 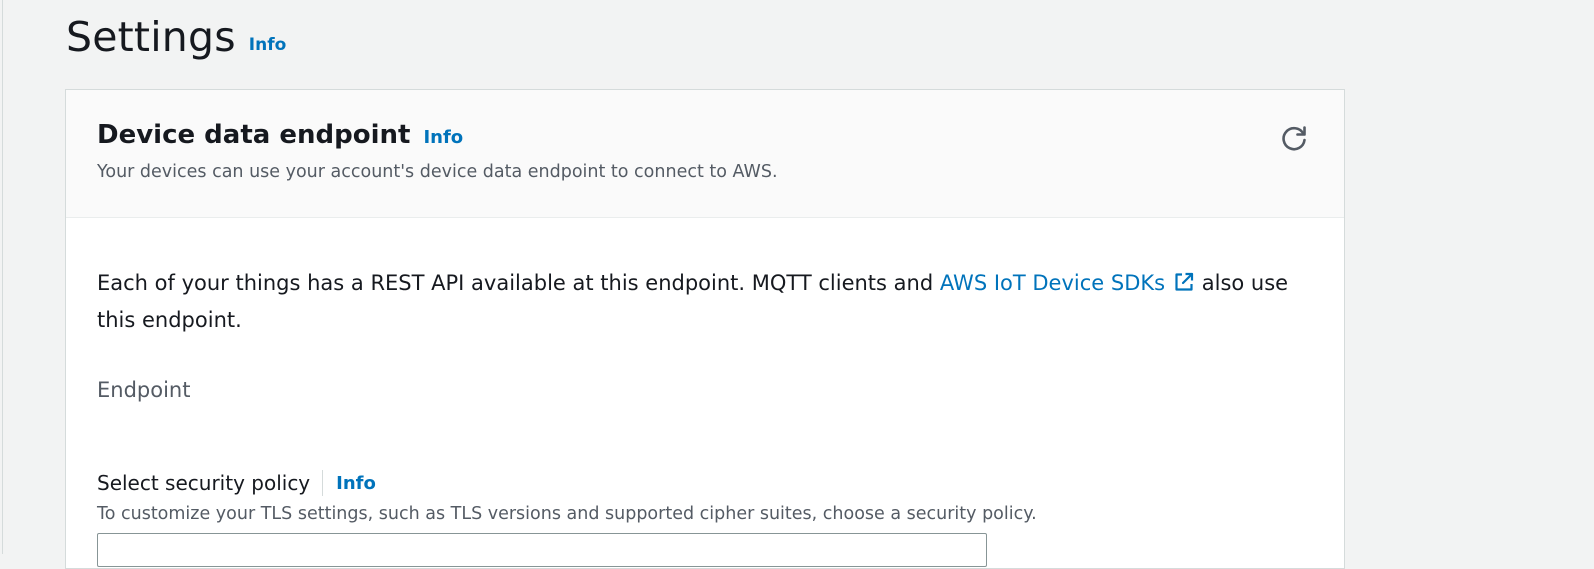 What do you see at coordinates (323, 483) in the screenshot?
I see `label-divider` at bounding box center [323, 483].